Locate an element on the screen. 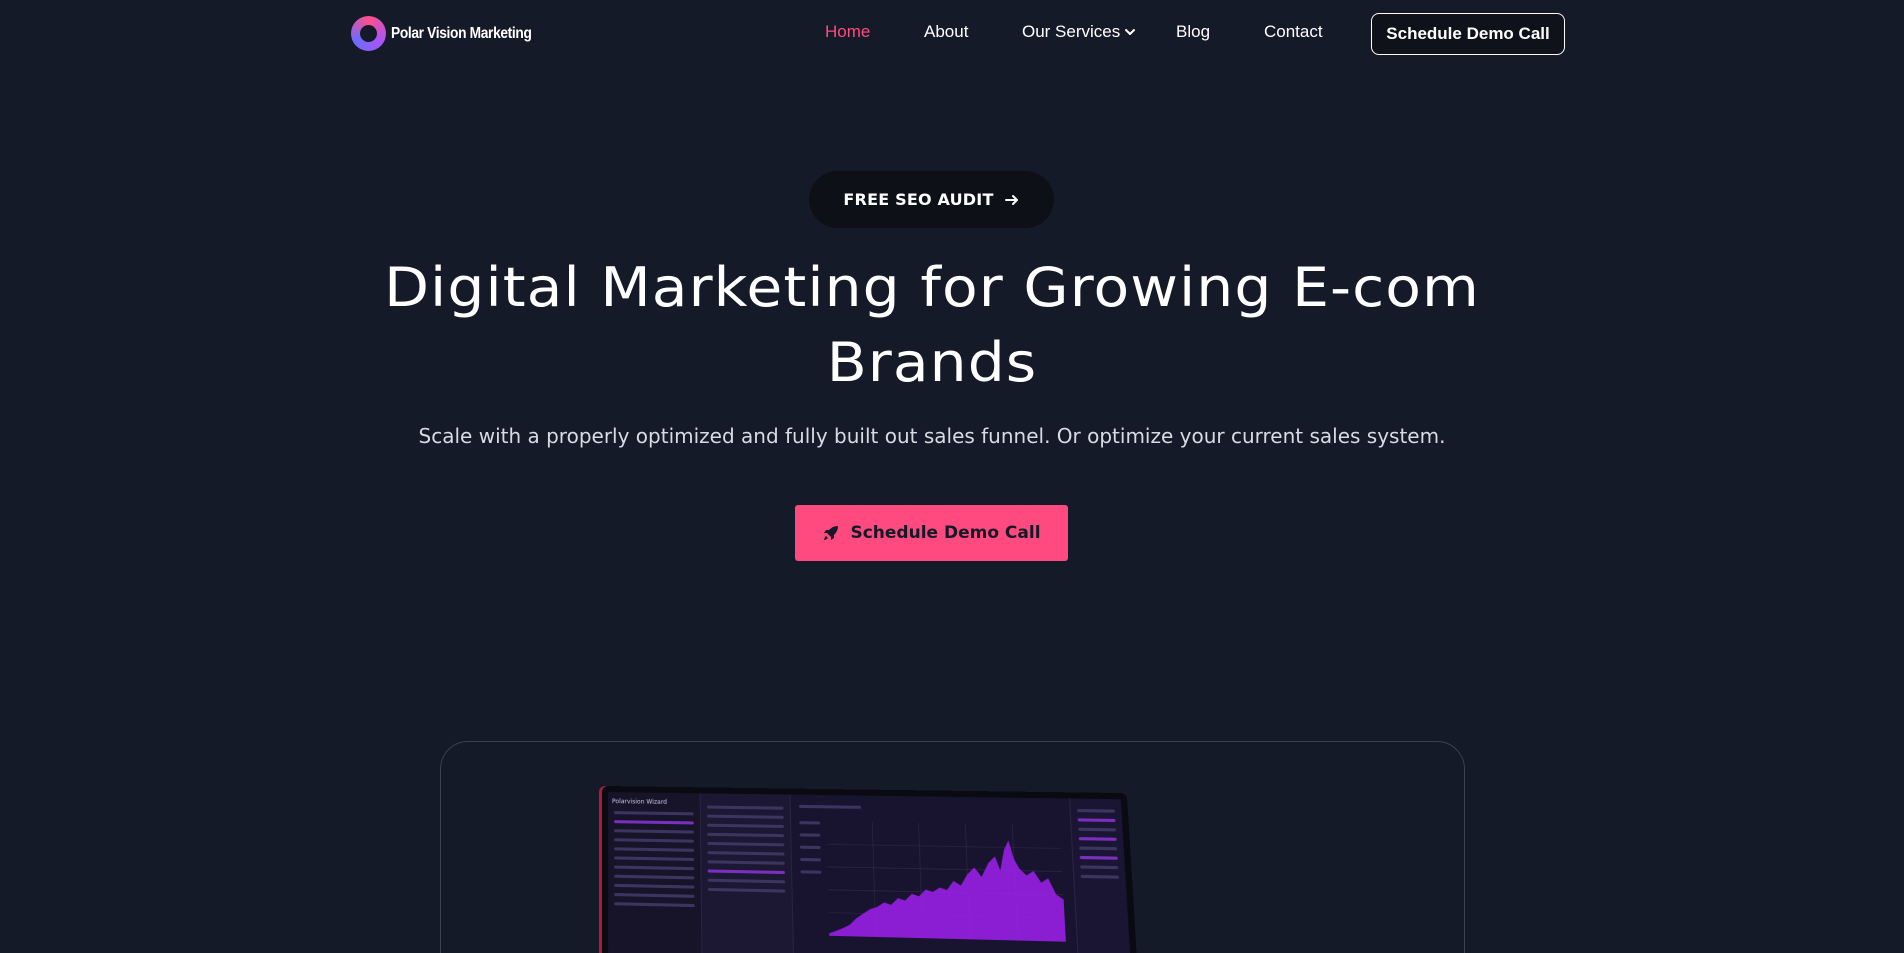 The height and width of the screenshot is (953, 1904). main-nav: Home About Our Services Blog Contact is located at coordinates (952, 34).